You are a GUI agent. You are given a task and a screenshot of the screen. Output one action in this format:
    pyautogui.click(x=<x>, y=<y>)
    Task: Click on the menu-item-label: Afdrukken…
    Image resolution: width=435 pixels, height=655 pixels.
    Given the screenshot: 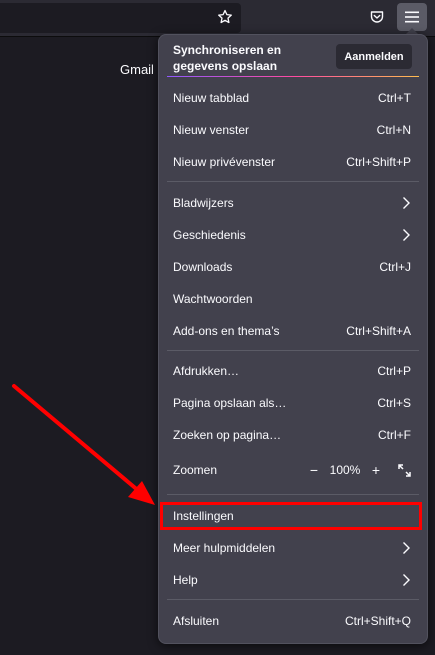 What is the action you would take?
    pyautogui.click(x=206, y=371)
    